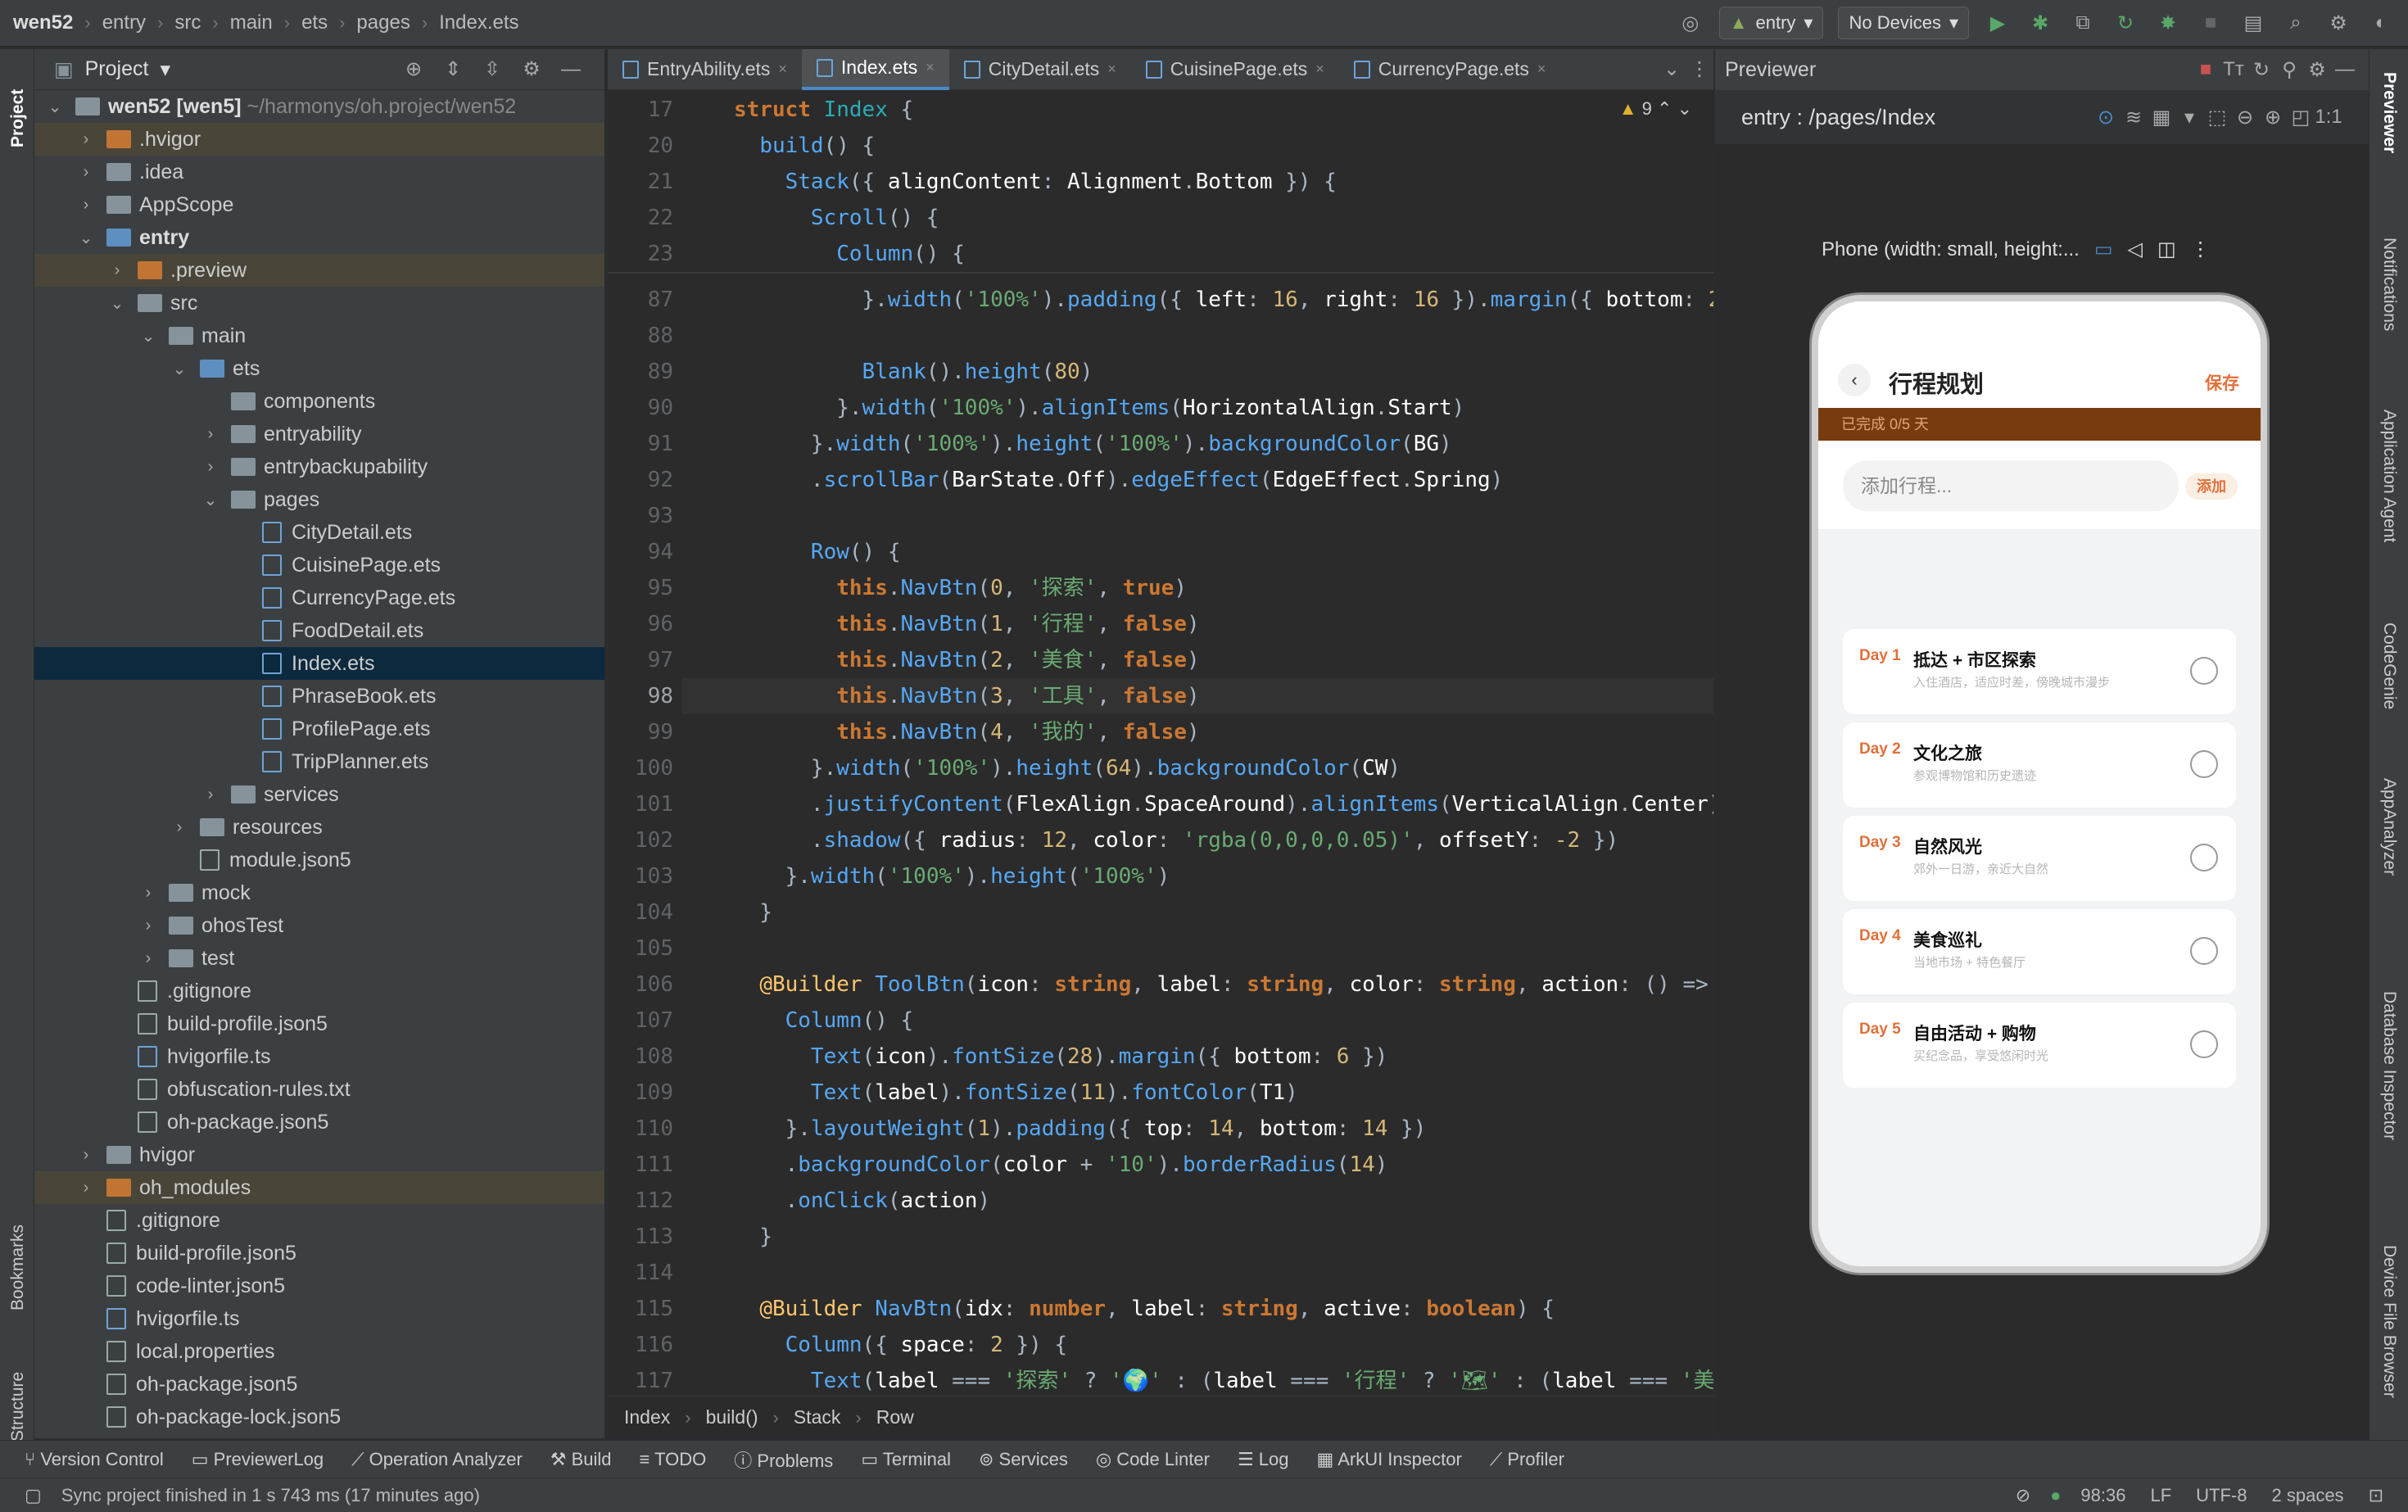 This screenshot has height=1512, width=2408. Describe the element at coordinates (753, 1237) in the screenshot. I see `code-line: }` at that location.